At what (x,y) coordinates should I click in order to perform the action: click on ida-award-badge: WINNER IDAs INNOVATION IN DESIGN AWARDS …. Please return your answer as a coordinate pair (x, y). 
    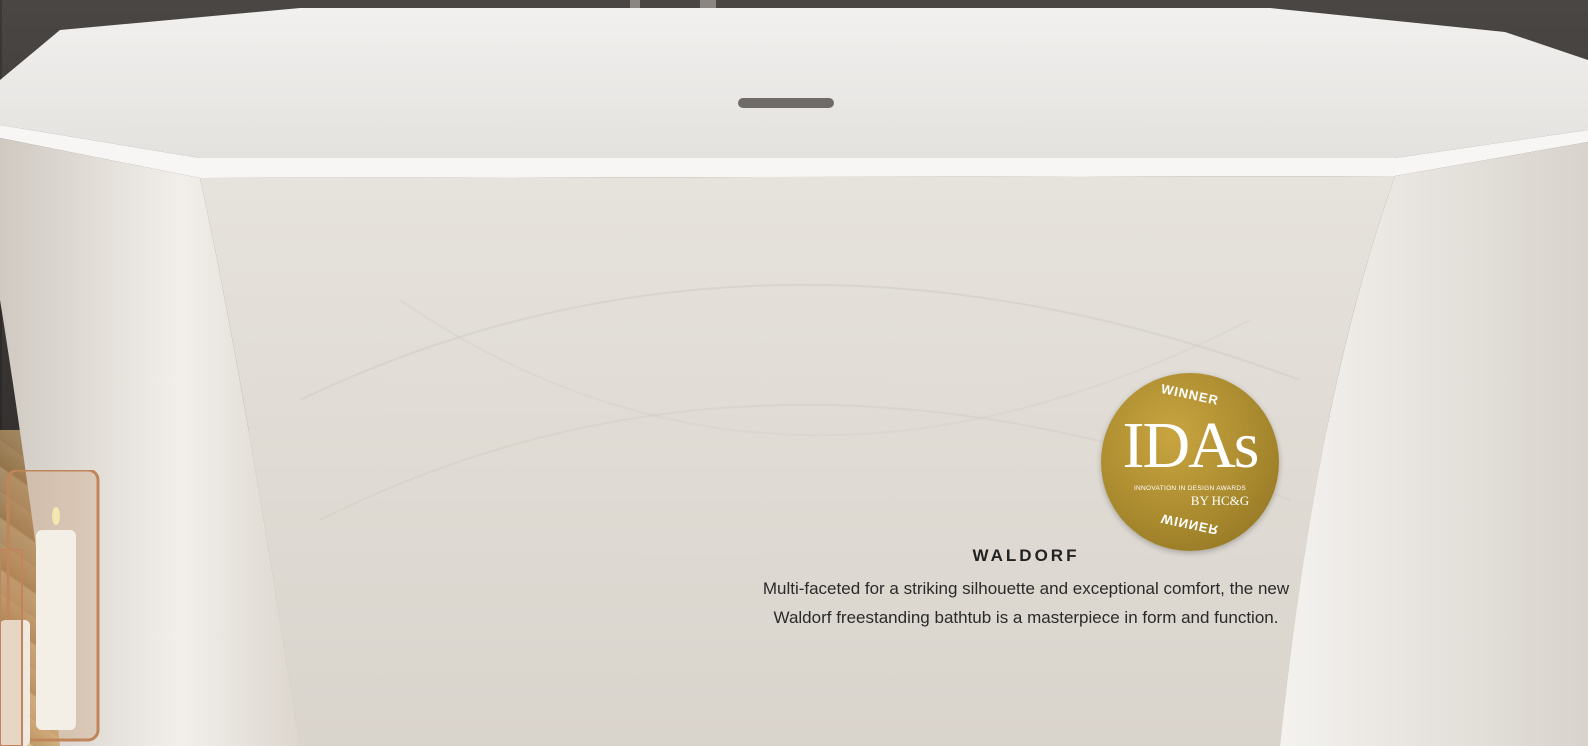
    Looking at the image, I should click on (1190, 462).